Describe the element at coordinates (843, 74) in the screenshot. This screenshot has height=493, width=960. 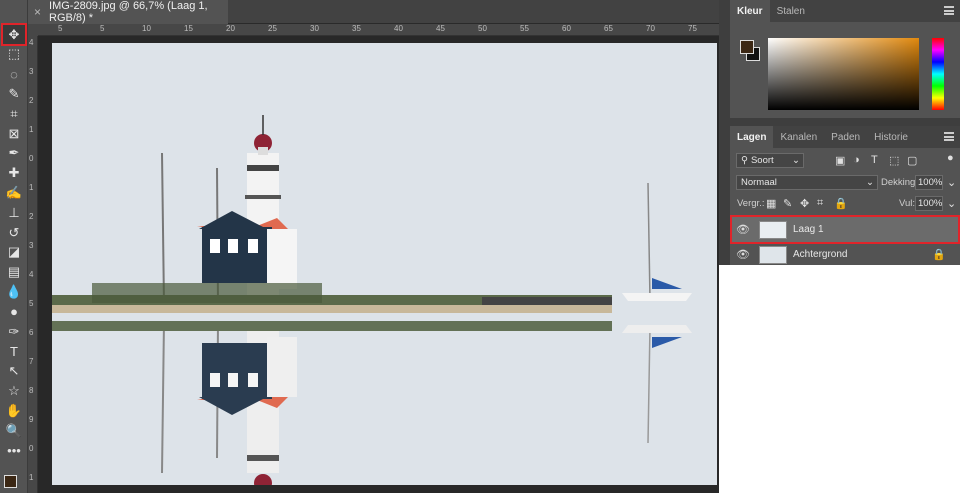
I see `color-field` at that location.